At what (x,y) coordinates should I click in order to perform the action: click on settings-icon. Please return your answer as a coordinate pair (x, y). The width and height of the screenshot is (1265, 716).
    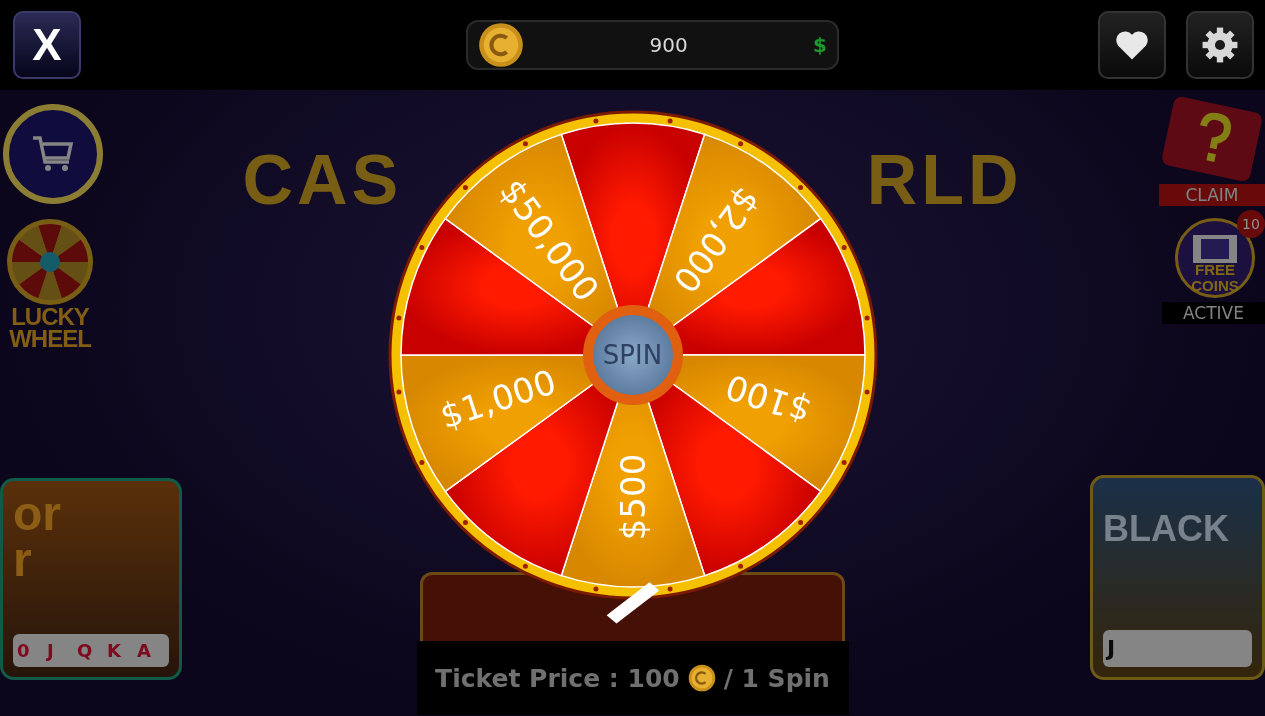
    Looking at the image, I should click on (1220, 45).